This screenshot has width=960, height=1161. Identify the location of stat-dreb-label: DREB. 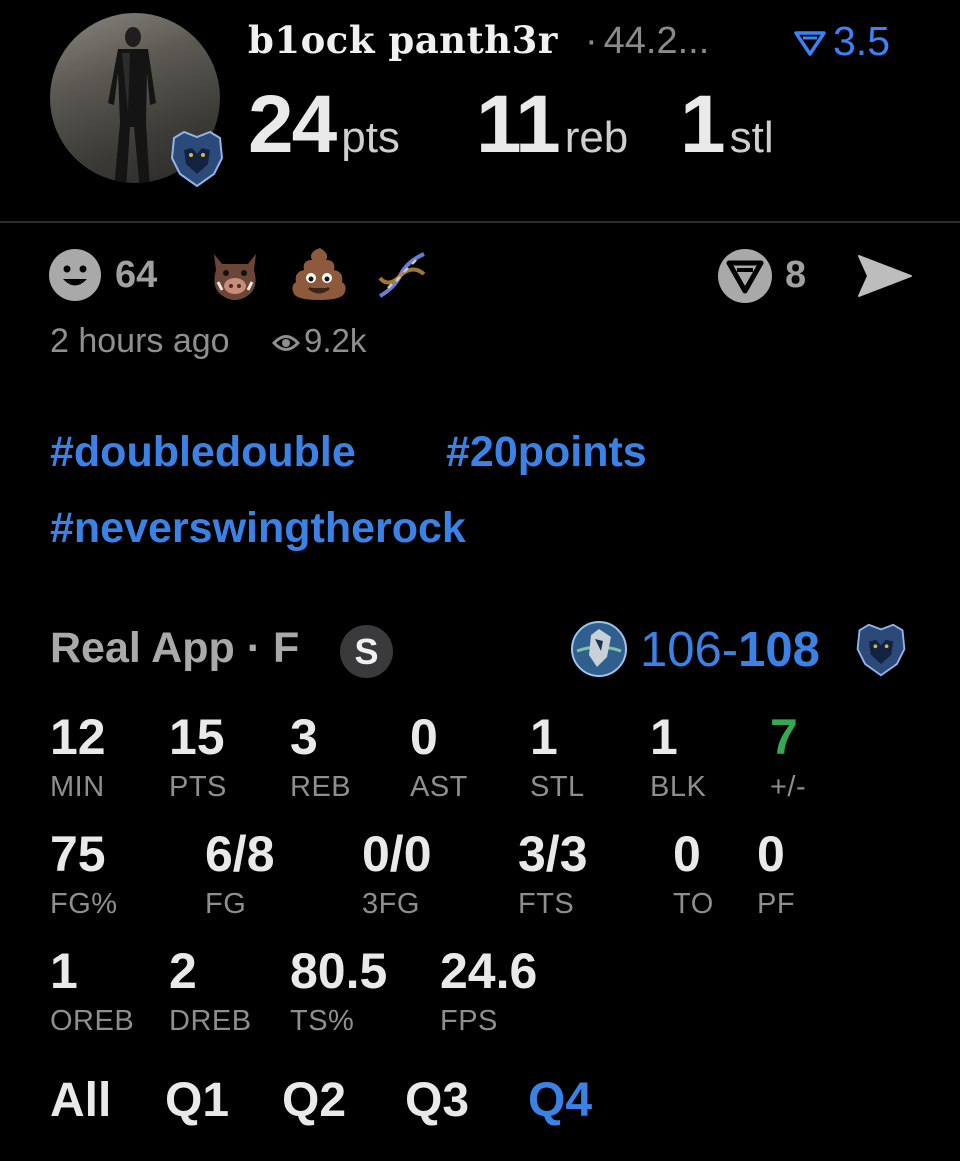
(210, 1021).